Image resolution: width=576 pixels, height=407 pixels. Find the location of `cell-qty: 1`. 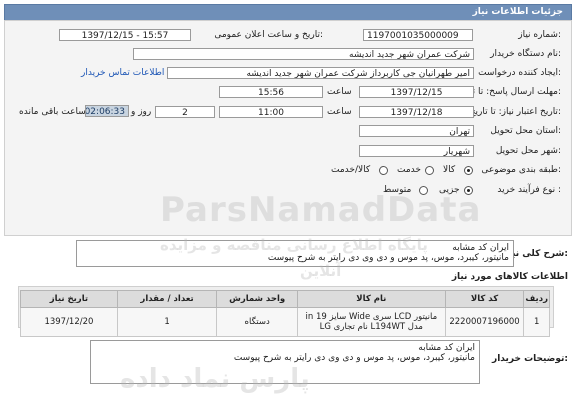

cell-qty: 1 is located at coordinates (167, 322).